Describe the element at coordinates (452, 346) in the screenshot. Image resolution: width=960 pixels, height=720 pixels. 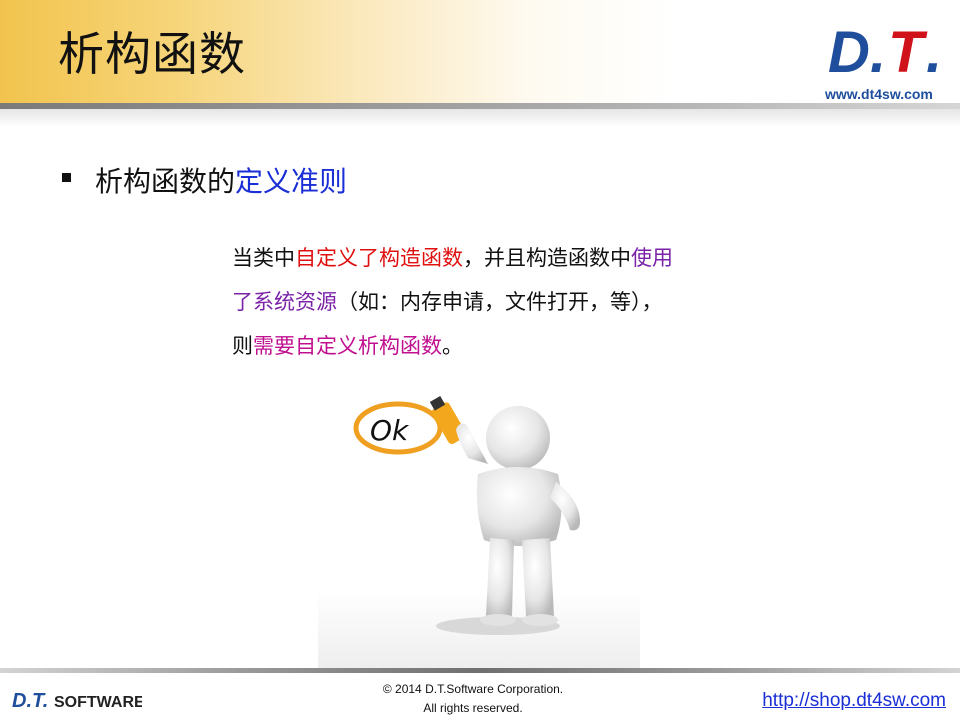
I see `para-seg-8: 。` at that location.